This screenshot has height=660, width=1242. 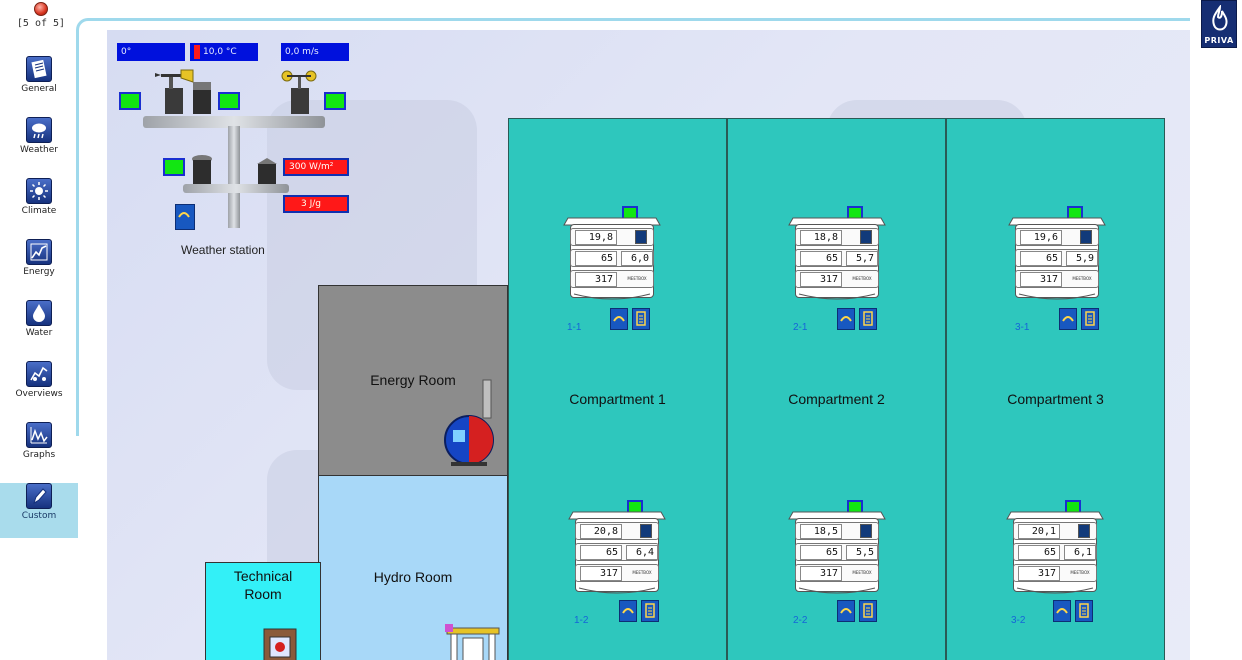 I want to click on hydro-room: Hydro Room, so click(x=413, y=567).